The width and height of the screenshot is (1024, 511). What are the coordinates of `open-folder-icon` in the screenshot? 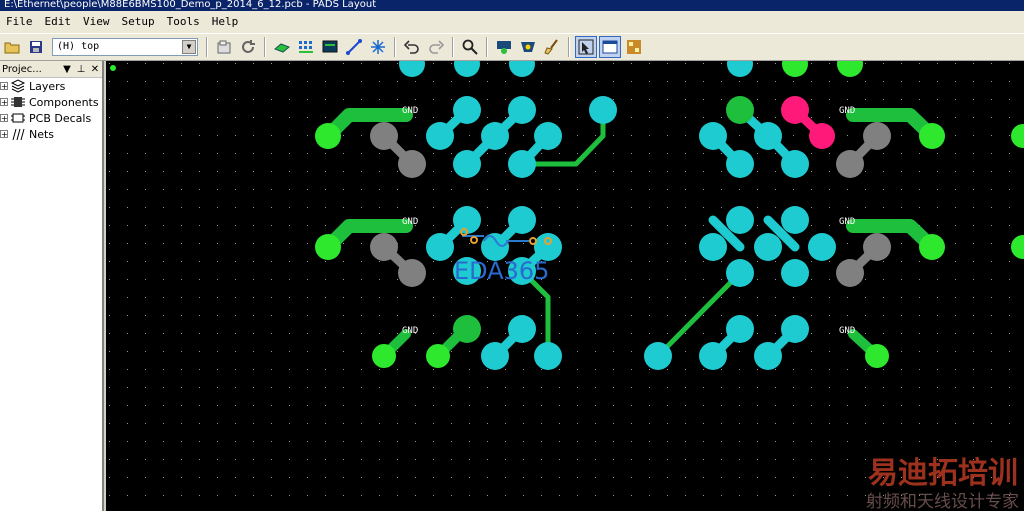 It's located at (12, 48).